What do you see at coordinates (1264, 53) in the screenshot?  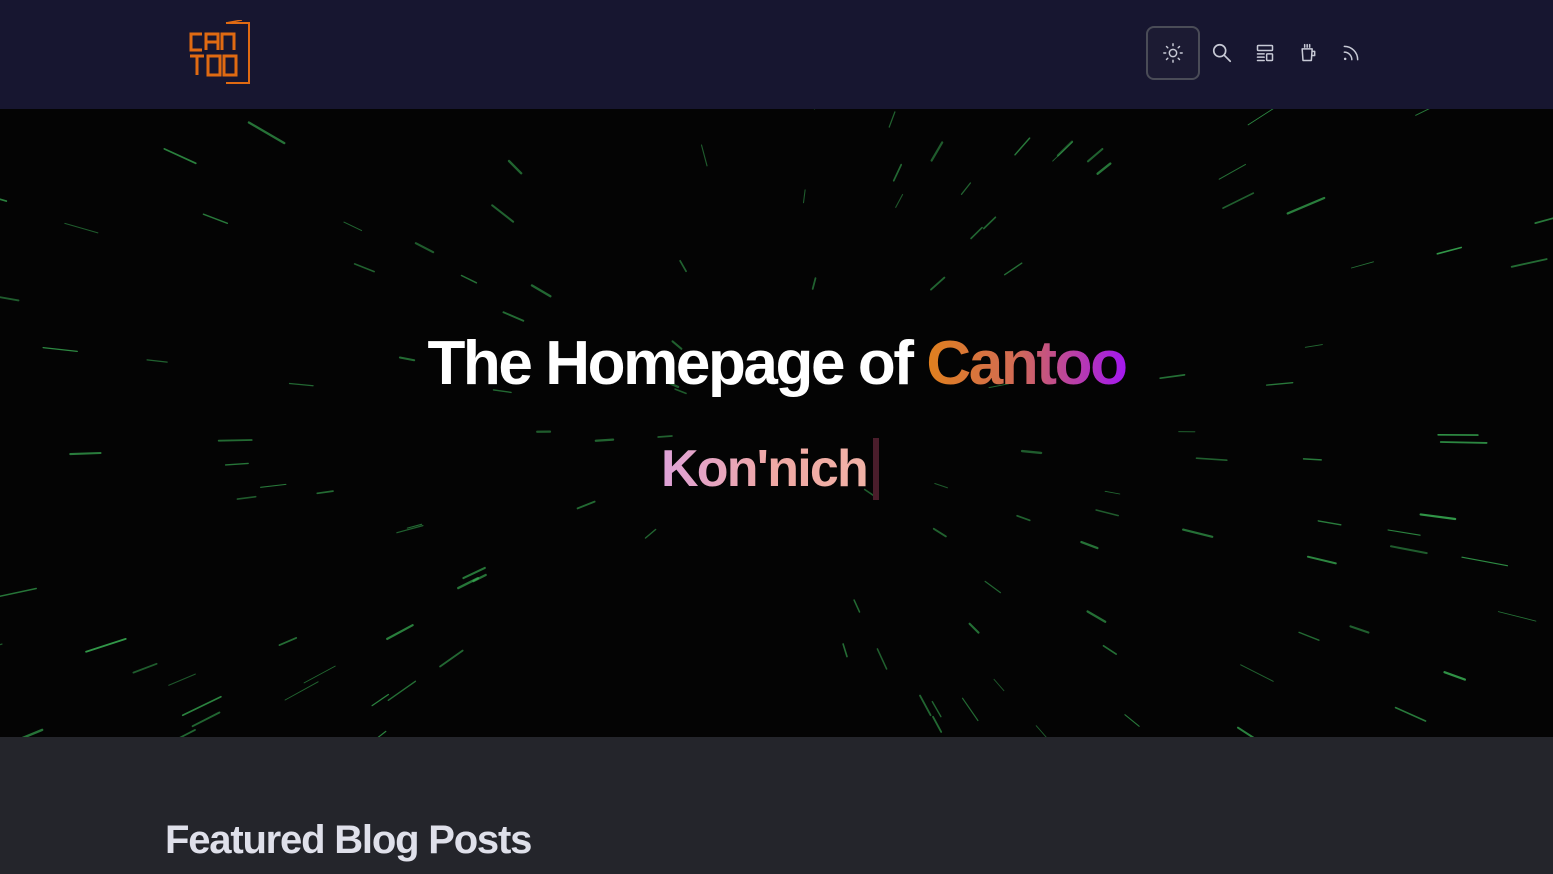 I see `layout-button` at bounding box center [1264, 53].